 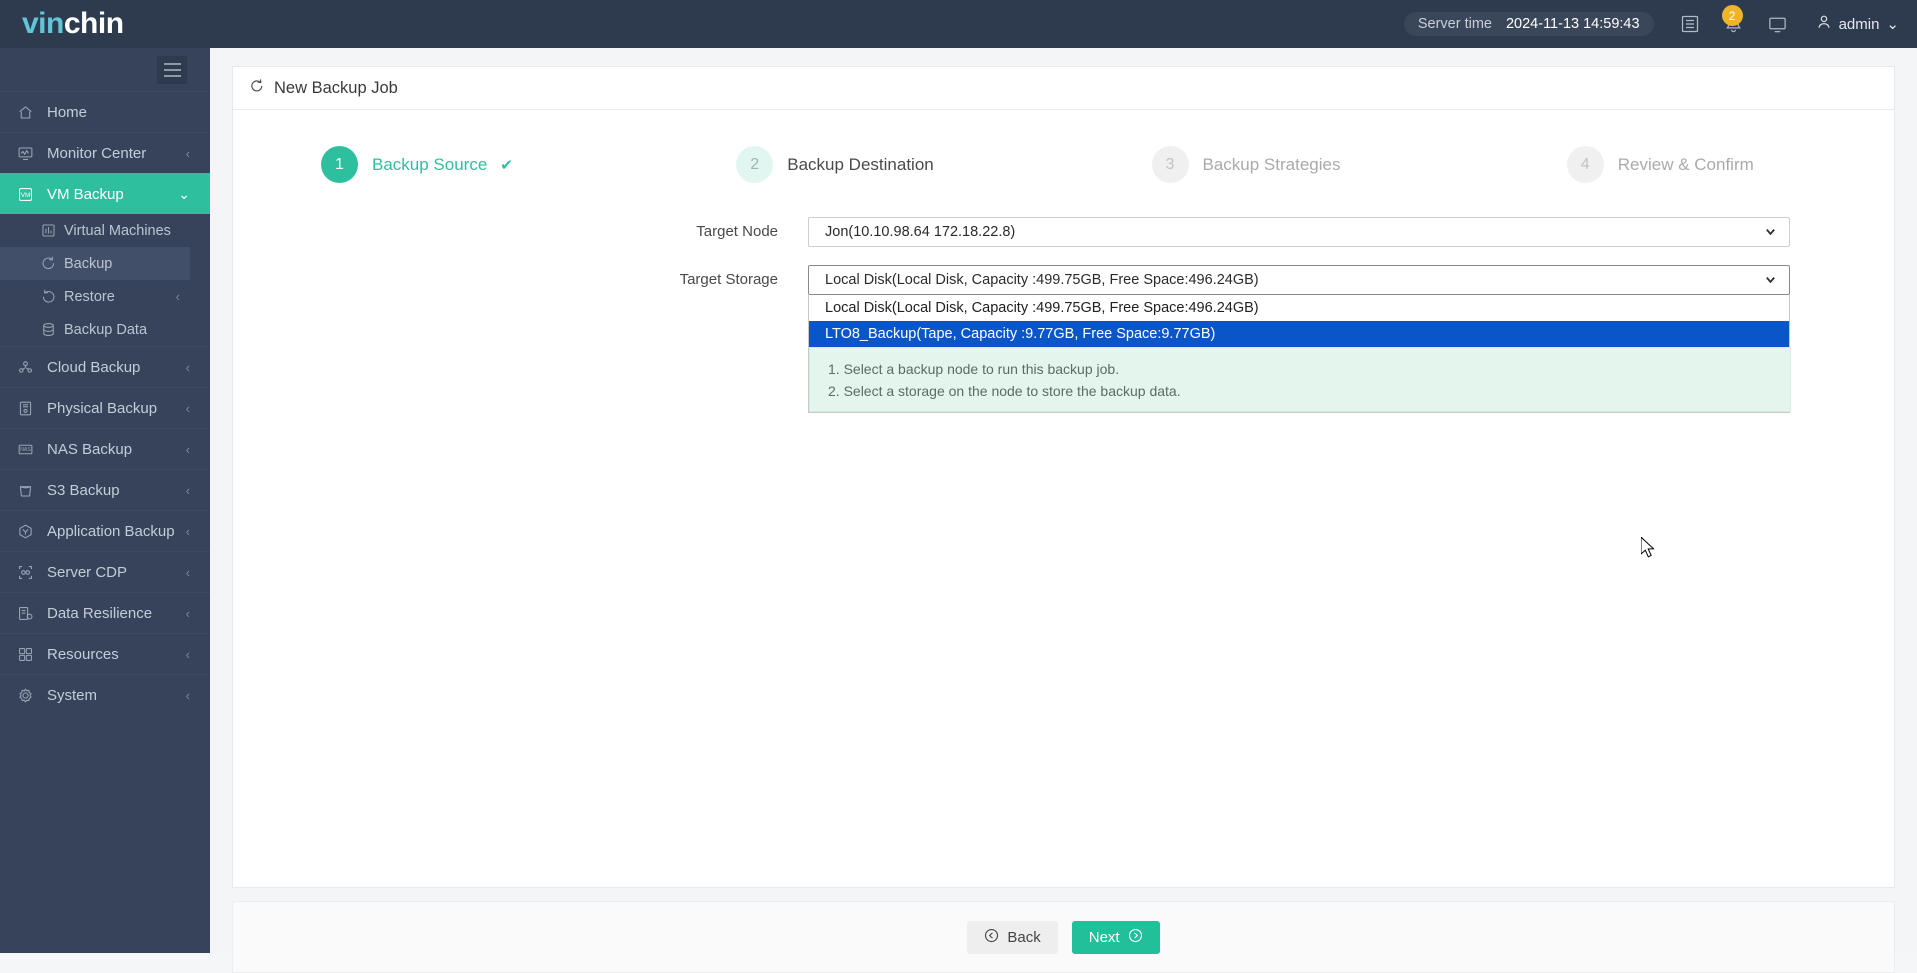 What do you see at coordinates (920, 232) in the screenshot?
I see `target-node-value: Jon(10.10.98.64 172.18.22.8)` at bounding box center [920, 232].